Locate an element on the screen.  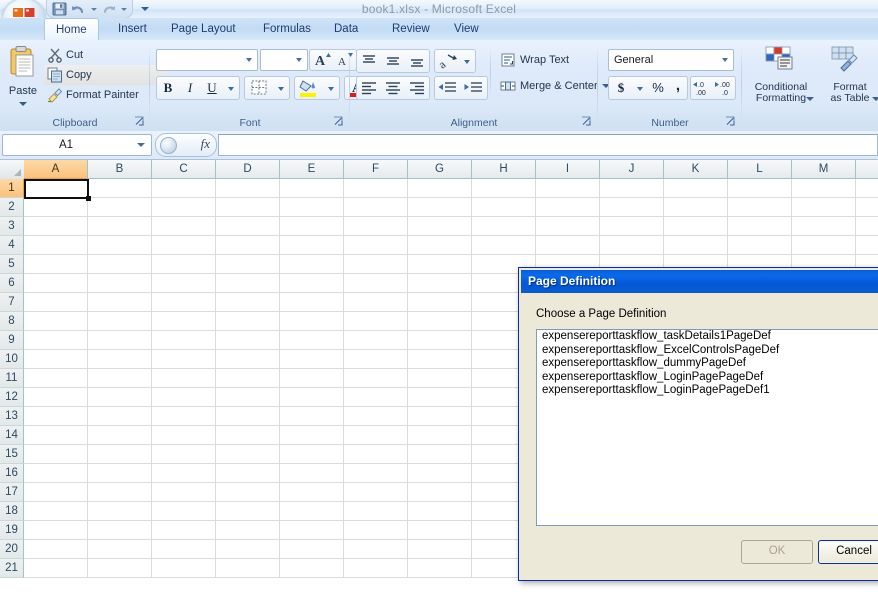
cell-D4 is located at coordinates (248, 245).